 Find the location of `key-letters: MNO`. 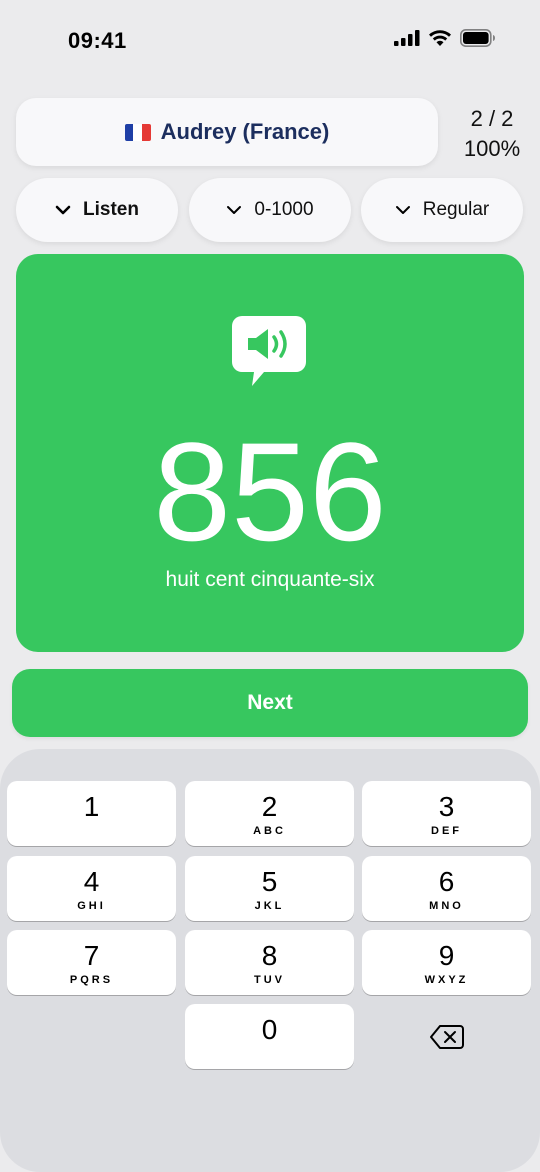

key-letters: MNO is located at coordinates (446, 906).